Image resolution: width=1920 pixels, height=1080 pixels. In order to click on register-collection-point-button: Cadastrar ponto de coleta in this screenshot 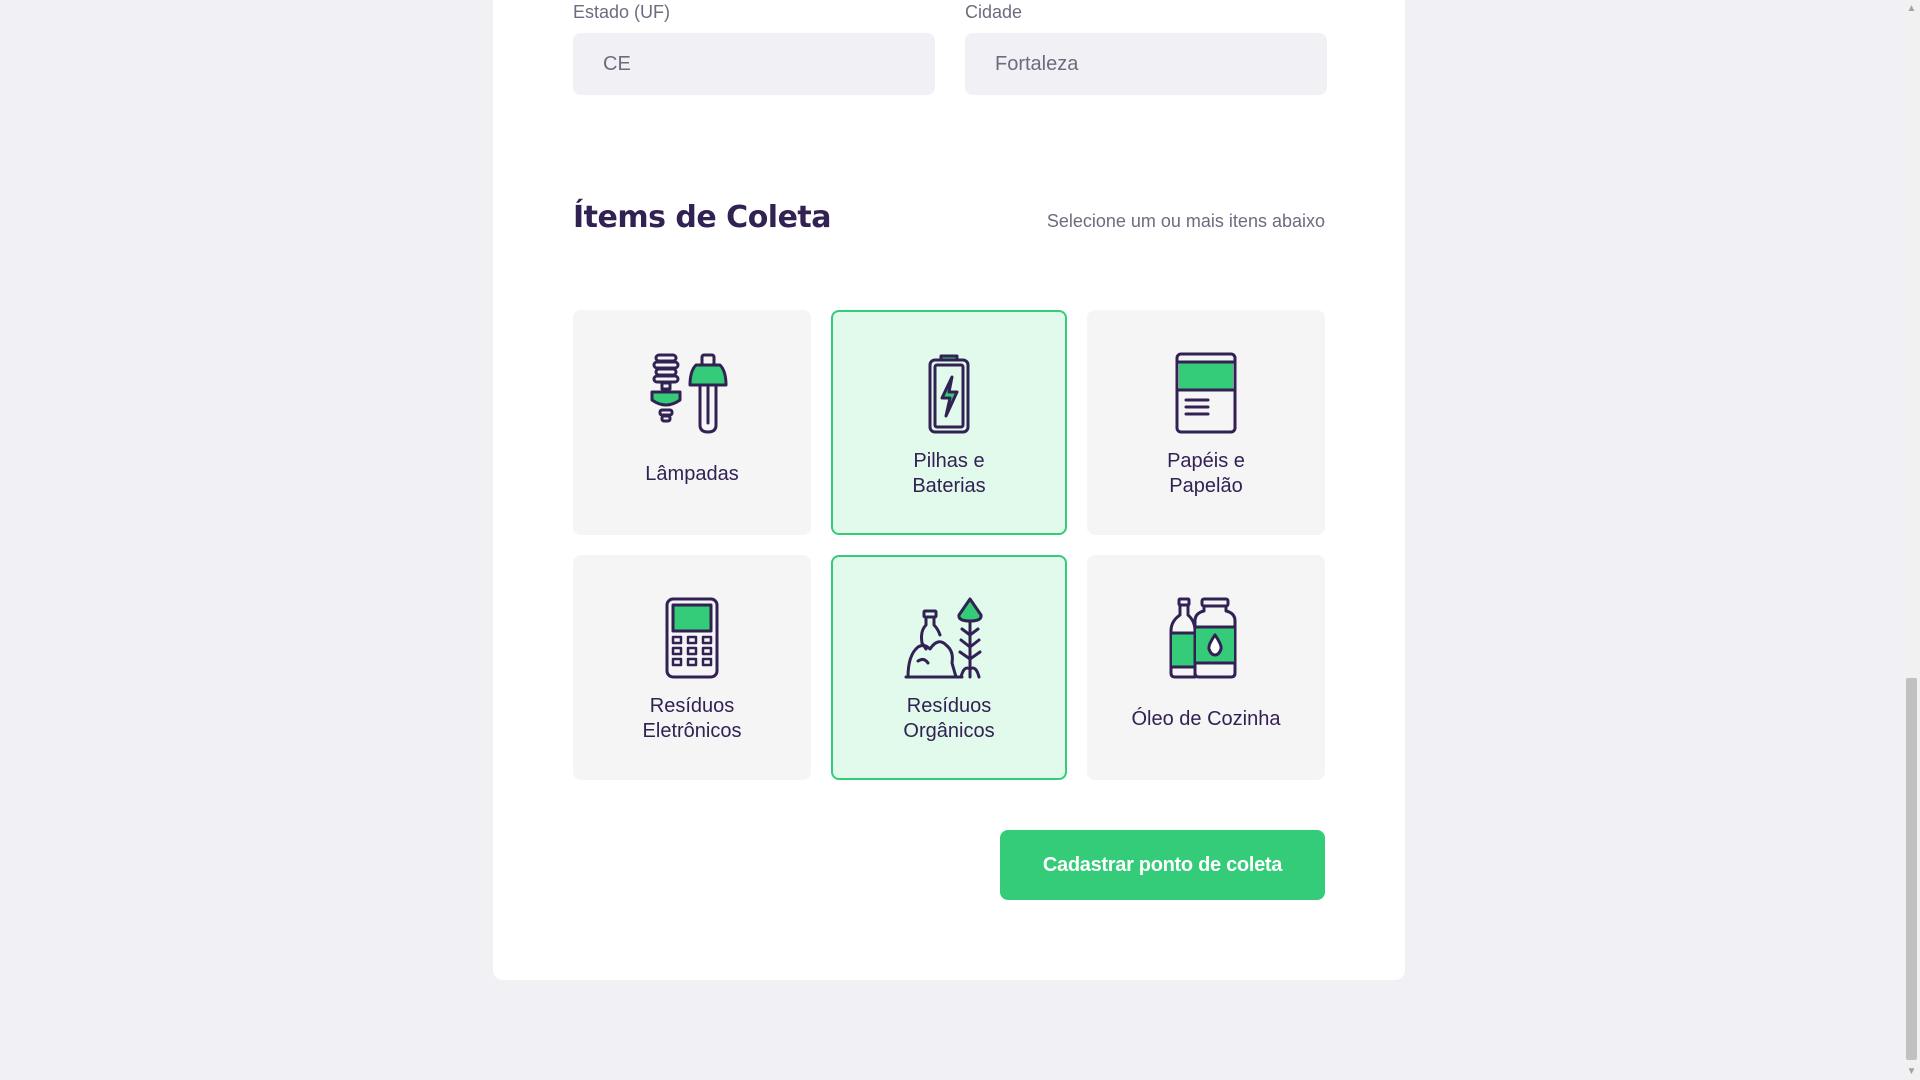, I will do `click(1162, 865)`.